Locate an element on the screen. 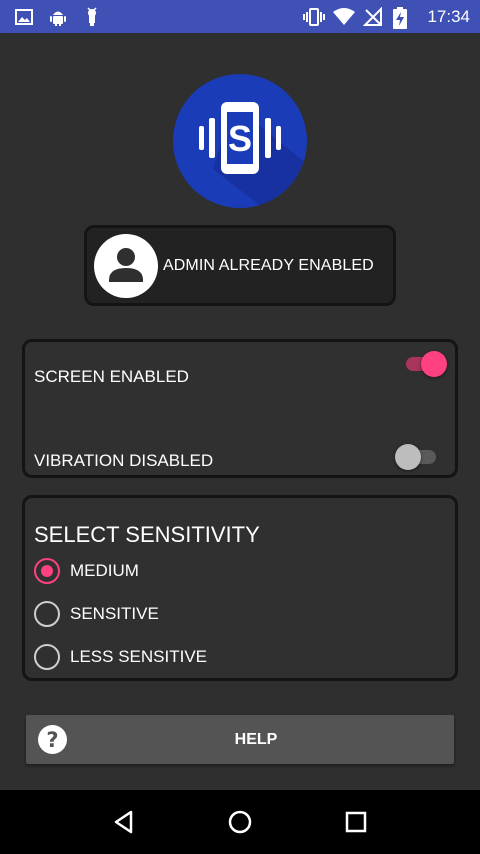  status-right-icons: 17:34 is located at coordinates (386, 17).